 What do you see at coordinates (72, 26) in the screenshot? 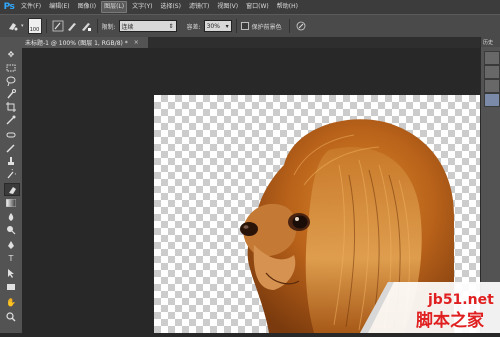
I see `sampling-once-icon` at bounding box center [72, 26].